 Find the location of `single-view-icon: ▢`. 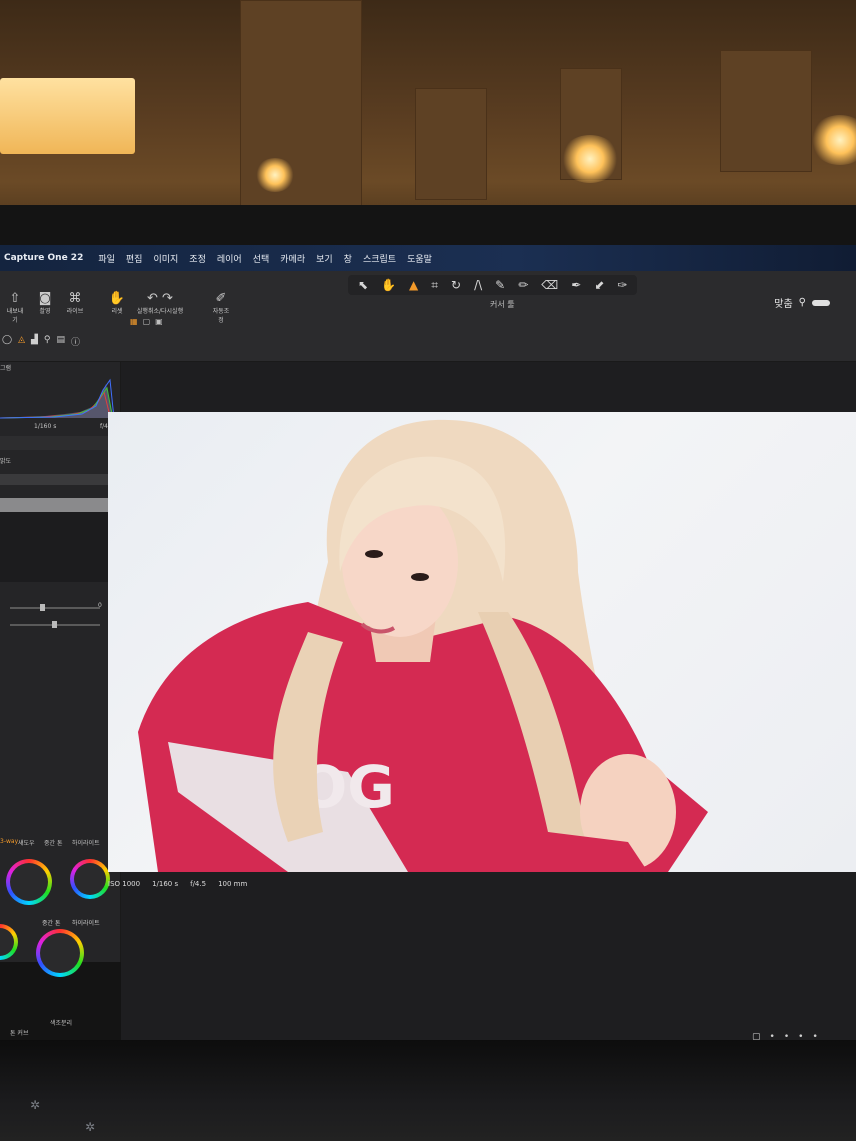

single-view-icon: ▢ is located at coordinates (147, 321).